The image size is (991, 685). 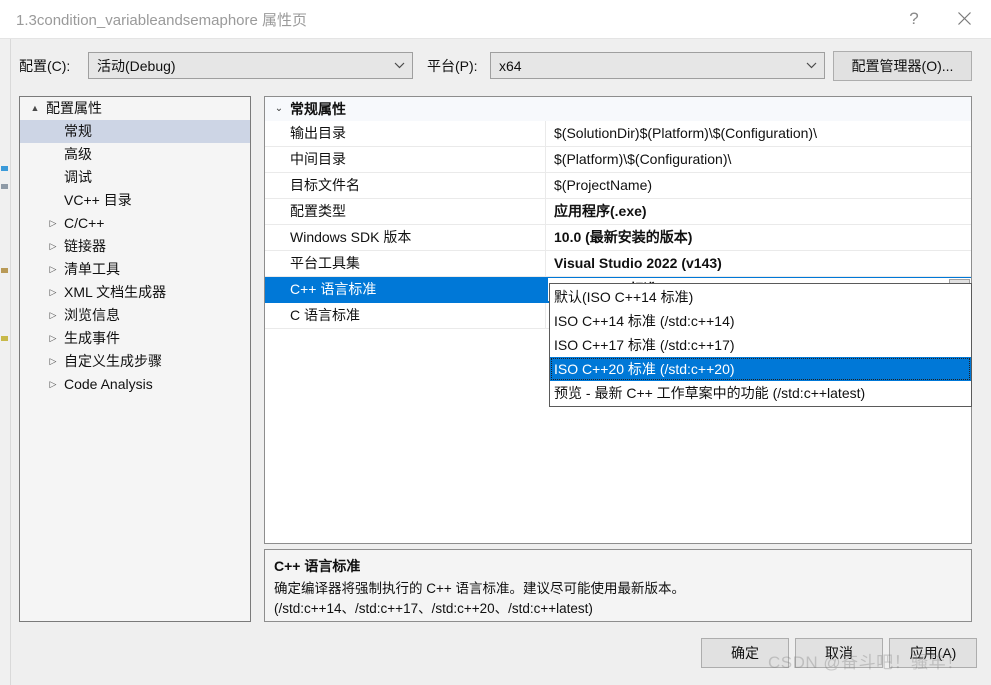 What do you see at coordinates (760, 369) in the screenshot?
I see `dropdown-option-3: ISO C++20 标准 (/std:c++20)` at bounding box center [760, 369].